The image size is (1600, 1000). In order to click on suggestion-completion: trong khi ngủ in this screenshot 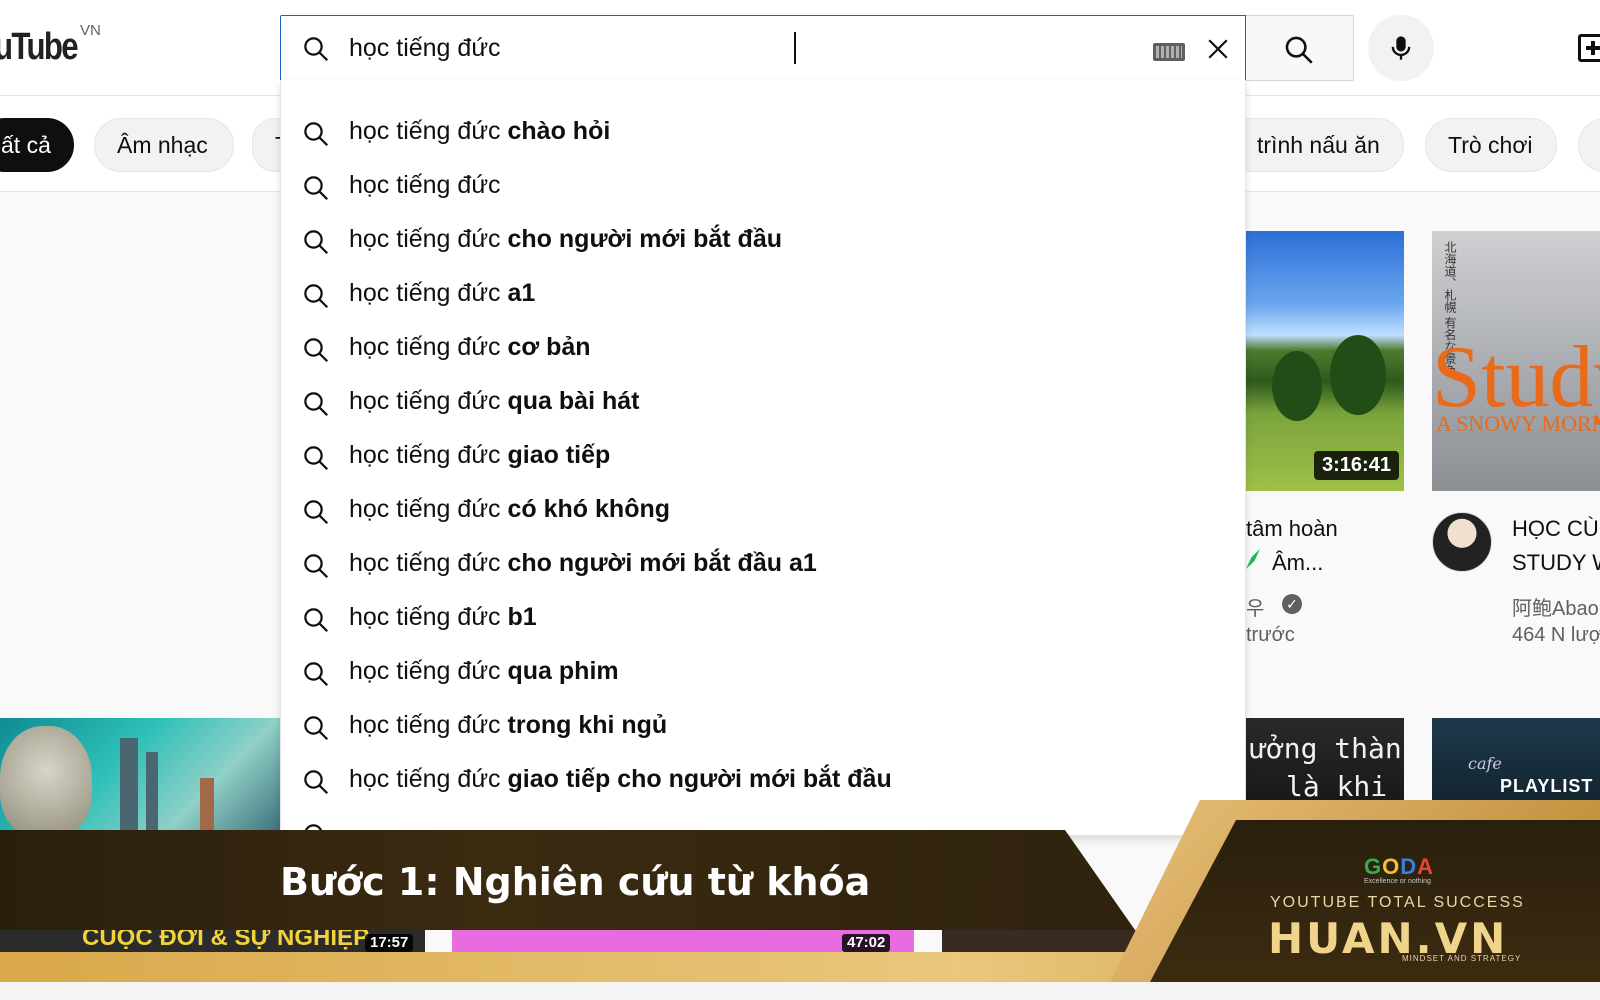, I will do `click(584, 725)`.